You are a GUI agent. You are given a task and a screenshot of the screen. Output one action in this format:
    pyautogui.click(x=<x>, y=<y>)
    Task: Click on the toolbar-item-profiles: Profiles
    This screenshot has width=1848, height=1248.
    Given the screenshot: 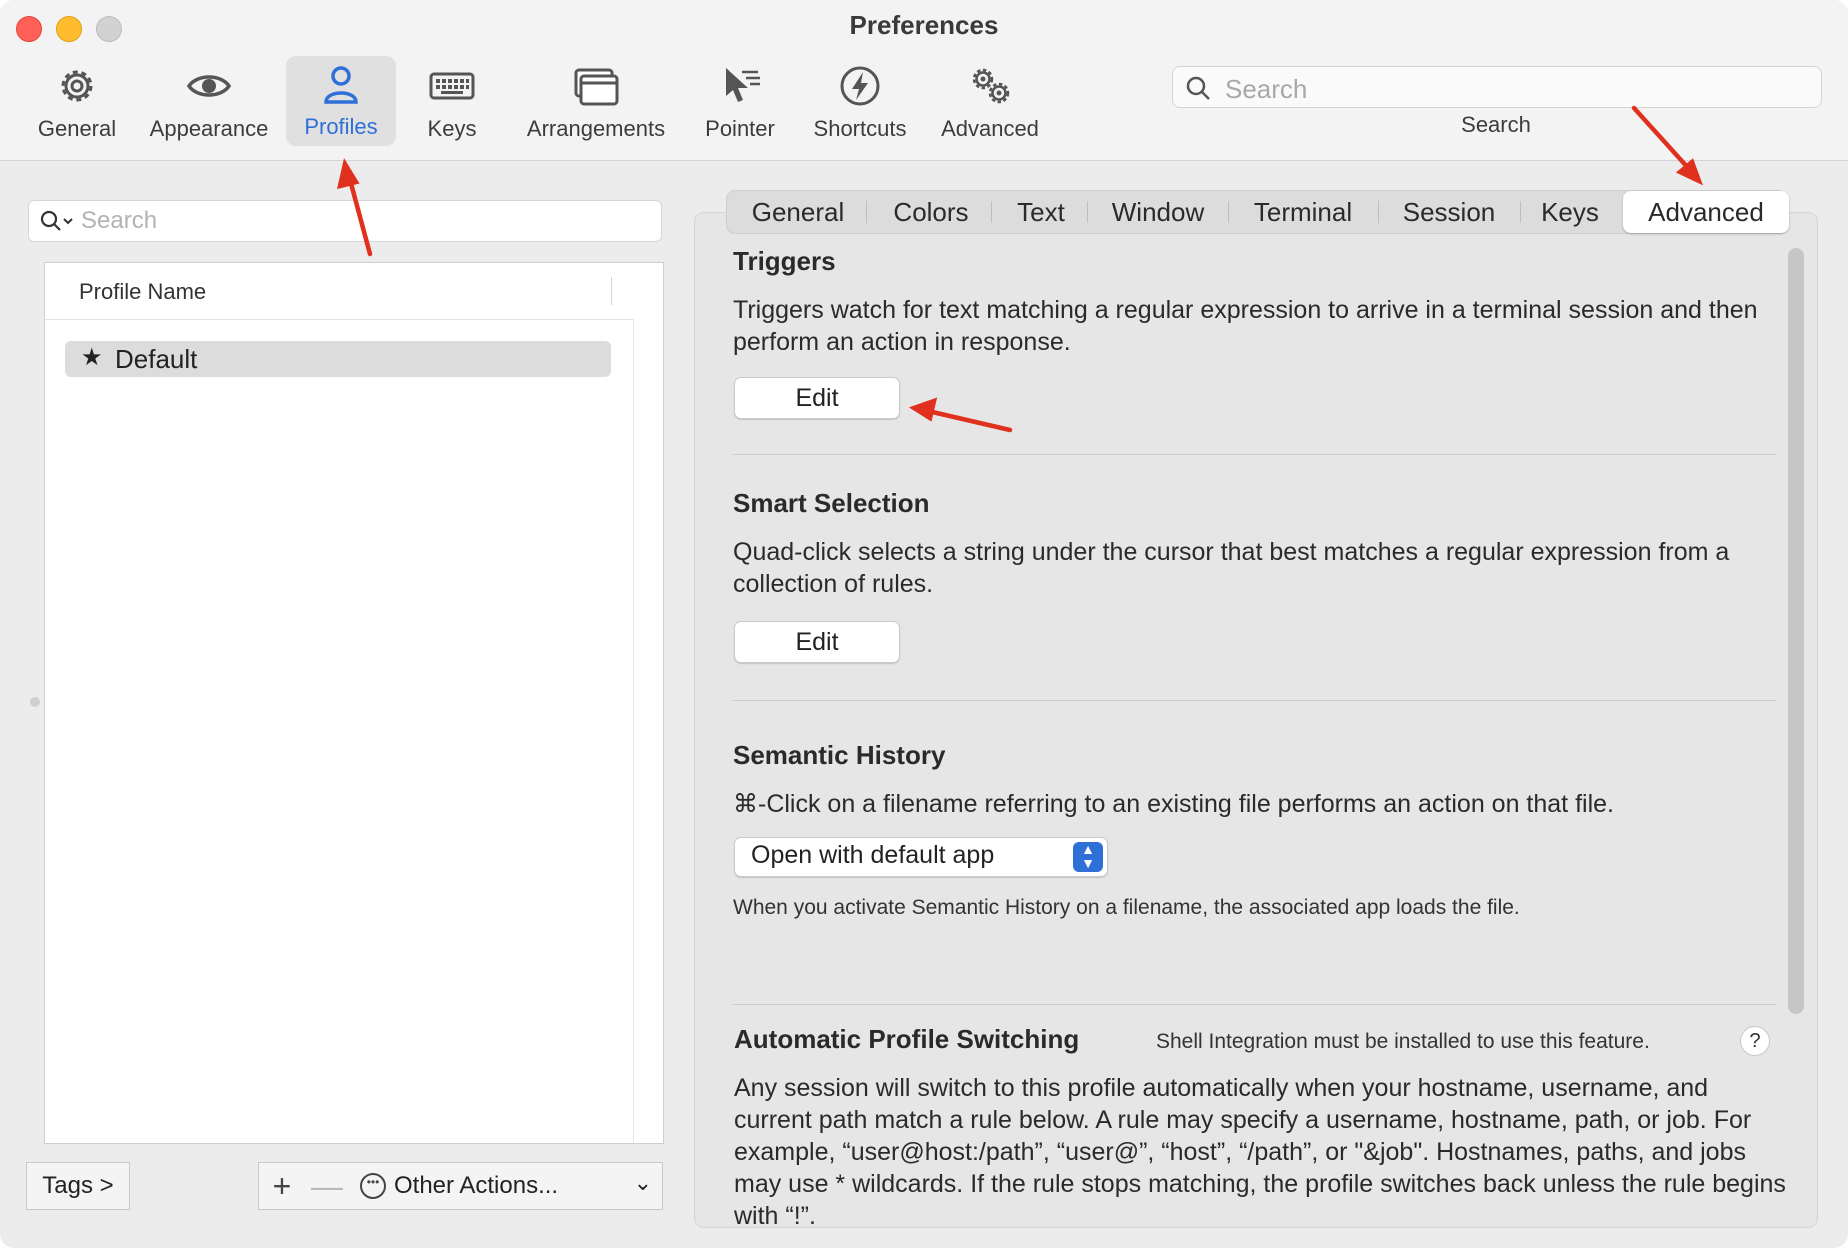 What is the action you would take?
    pyautogui.click(x=341, y=101)
    